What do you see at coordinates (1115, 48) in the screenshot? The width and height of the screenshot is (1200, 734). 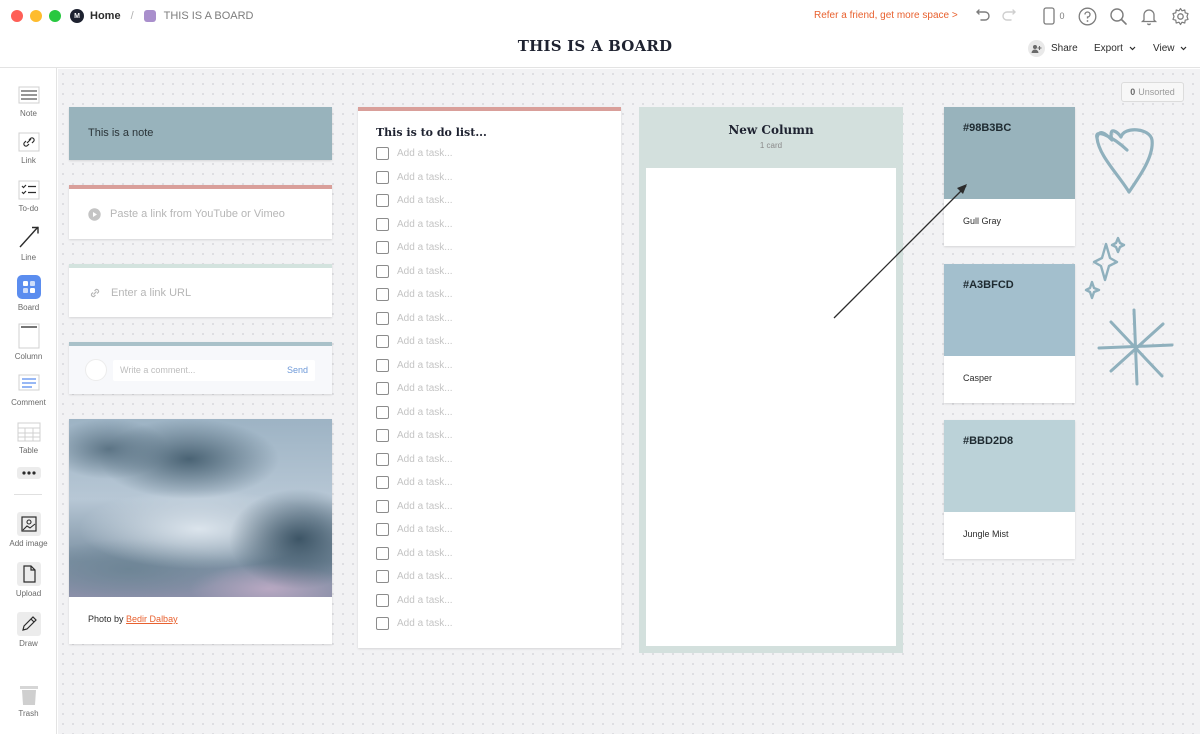 I see `export-menu: Export` at bounding box center [1115, 48].